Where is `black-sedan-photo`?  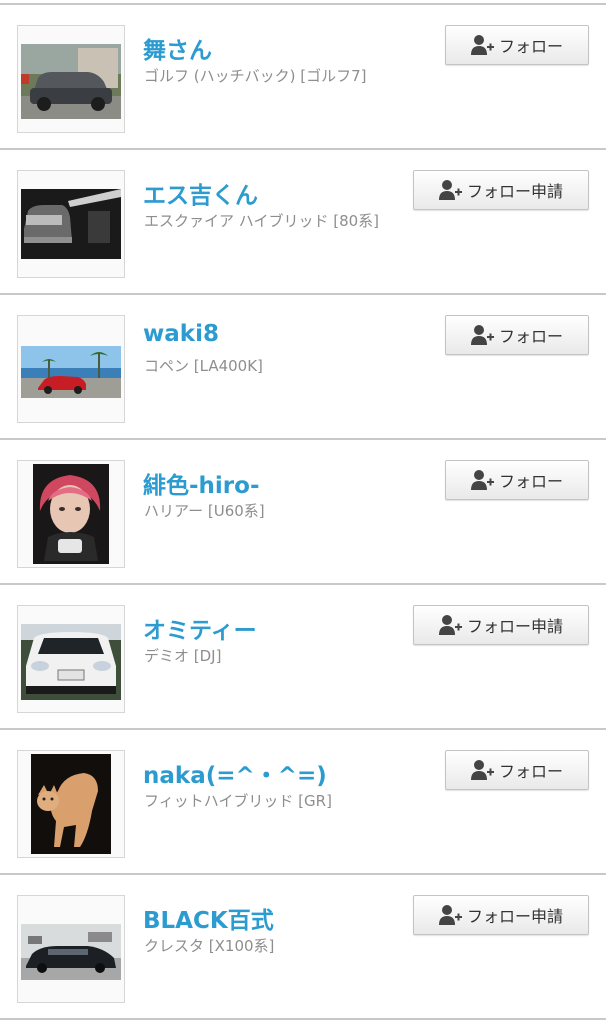 black-sedan-photo is located at coordinates (71, 949).